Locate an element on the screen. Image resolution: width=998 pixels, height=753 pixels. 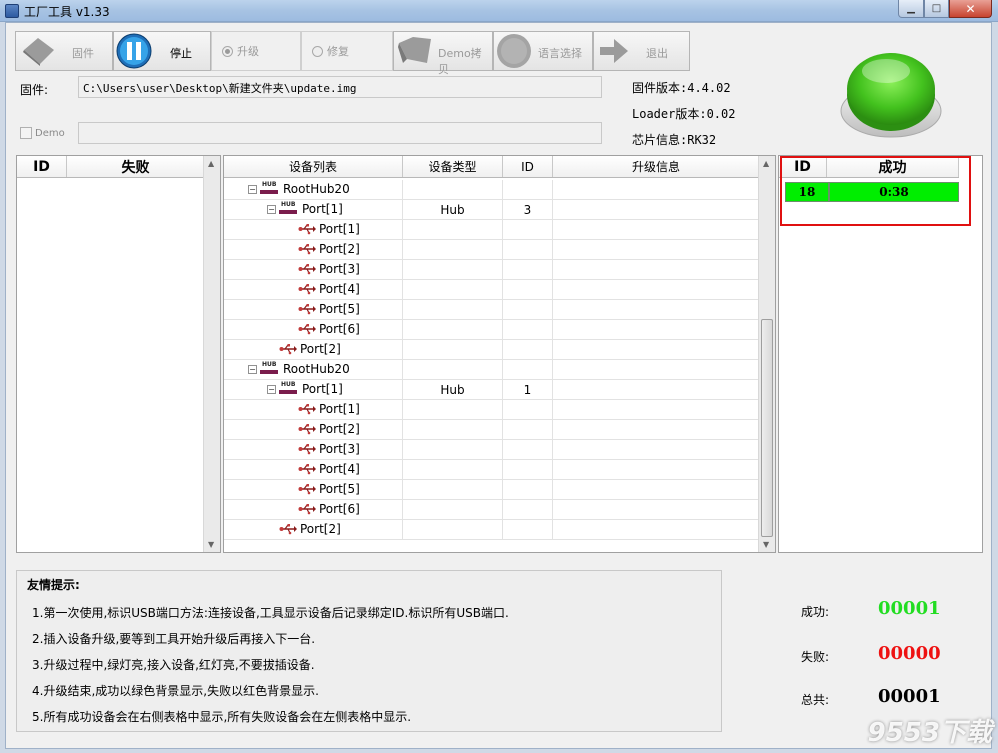
upgrade-radio: 升级 is located at coordinates (256, 51).